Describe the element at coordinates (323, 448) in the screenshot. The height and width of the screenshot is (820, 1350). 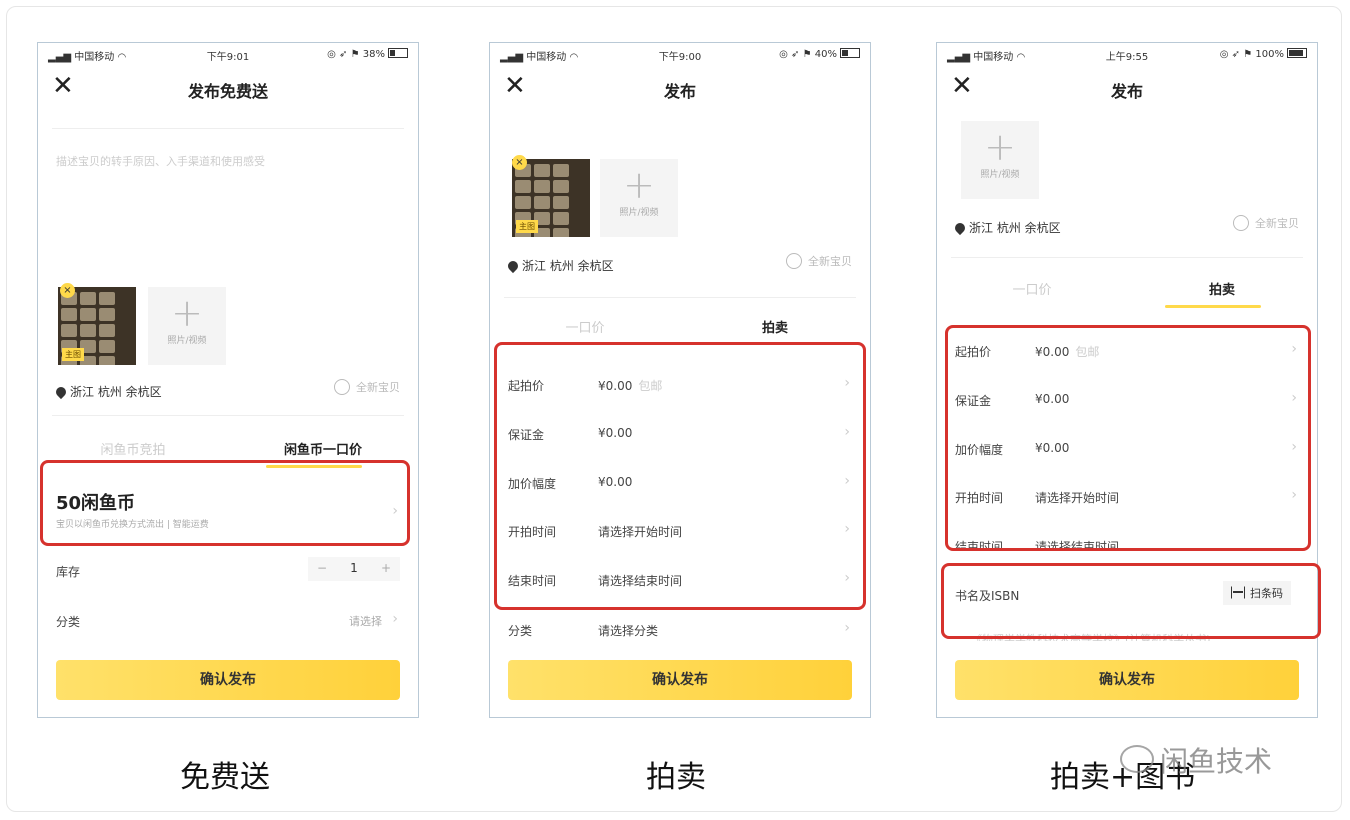
I see `tab-coin-fixed-price: 闲鱼币一口价` at that location.